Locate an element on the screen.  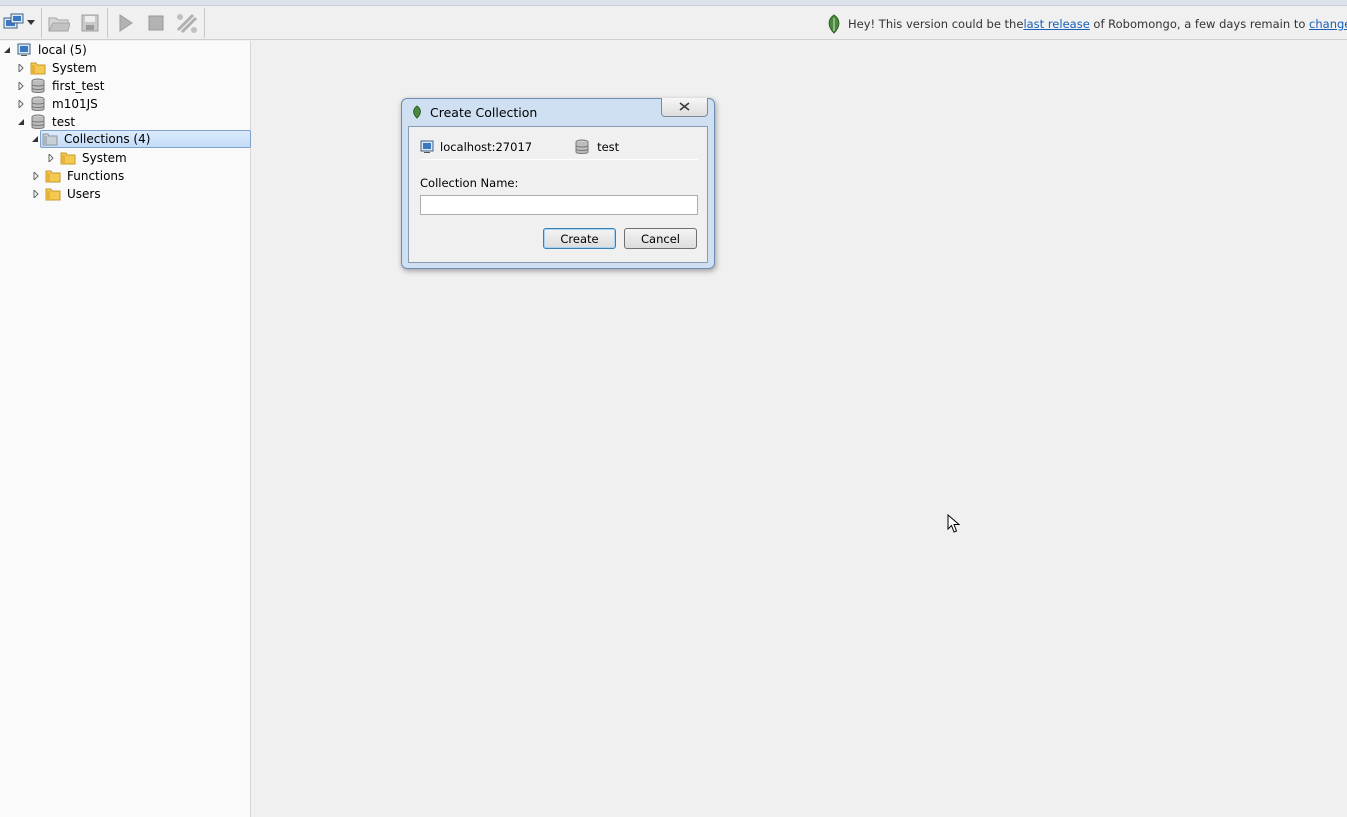
tree-item-system: System is located at coordinates (56, 68).